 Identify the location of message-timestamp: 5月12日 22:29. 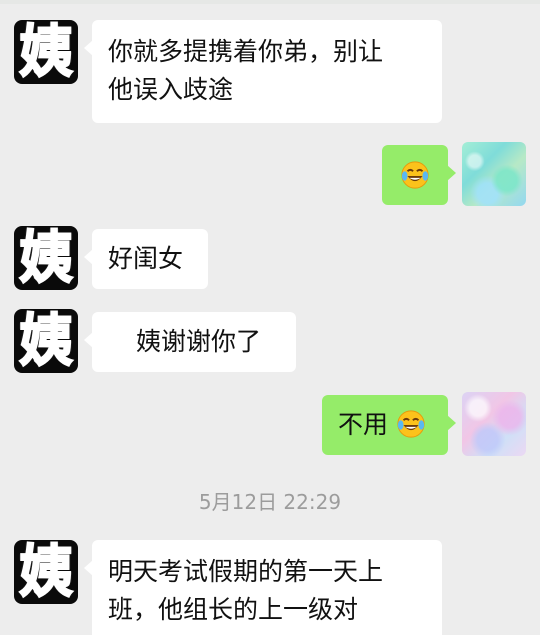
(270, 502).